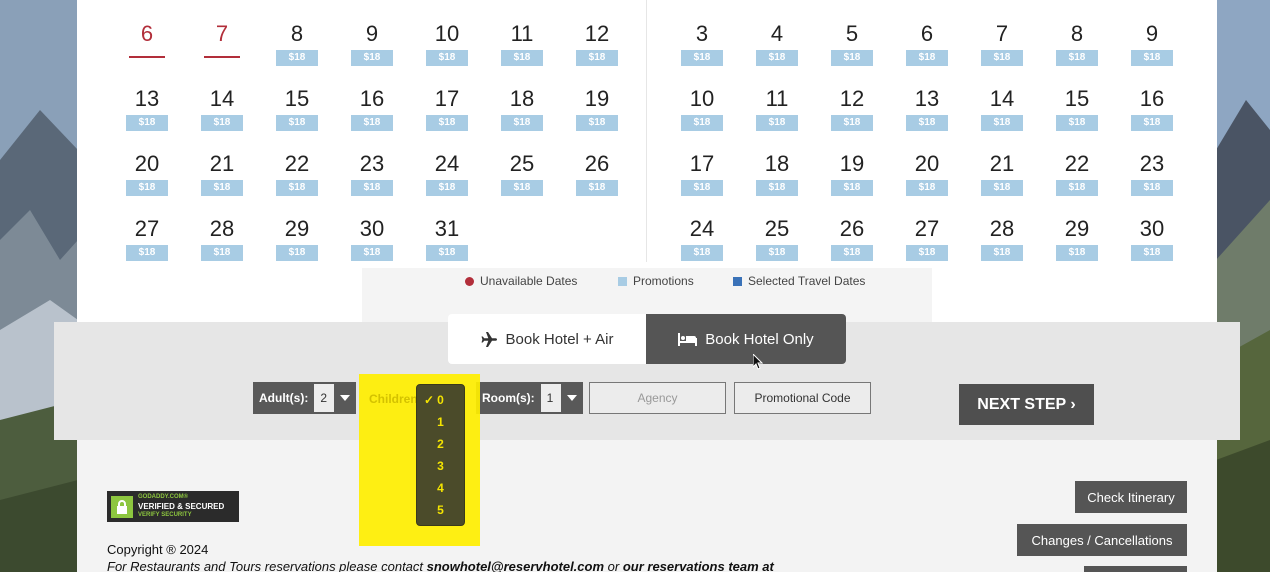 This screenshot has height=572, width=1270. I want to click on check-icon: ✓, so click(429, 400).